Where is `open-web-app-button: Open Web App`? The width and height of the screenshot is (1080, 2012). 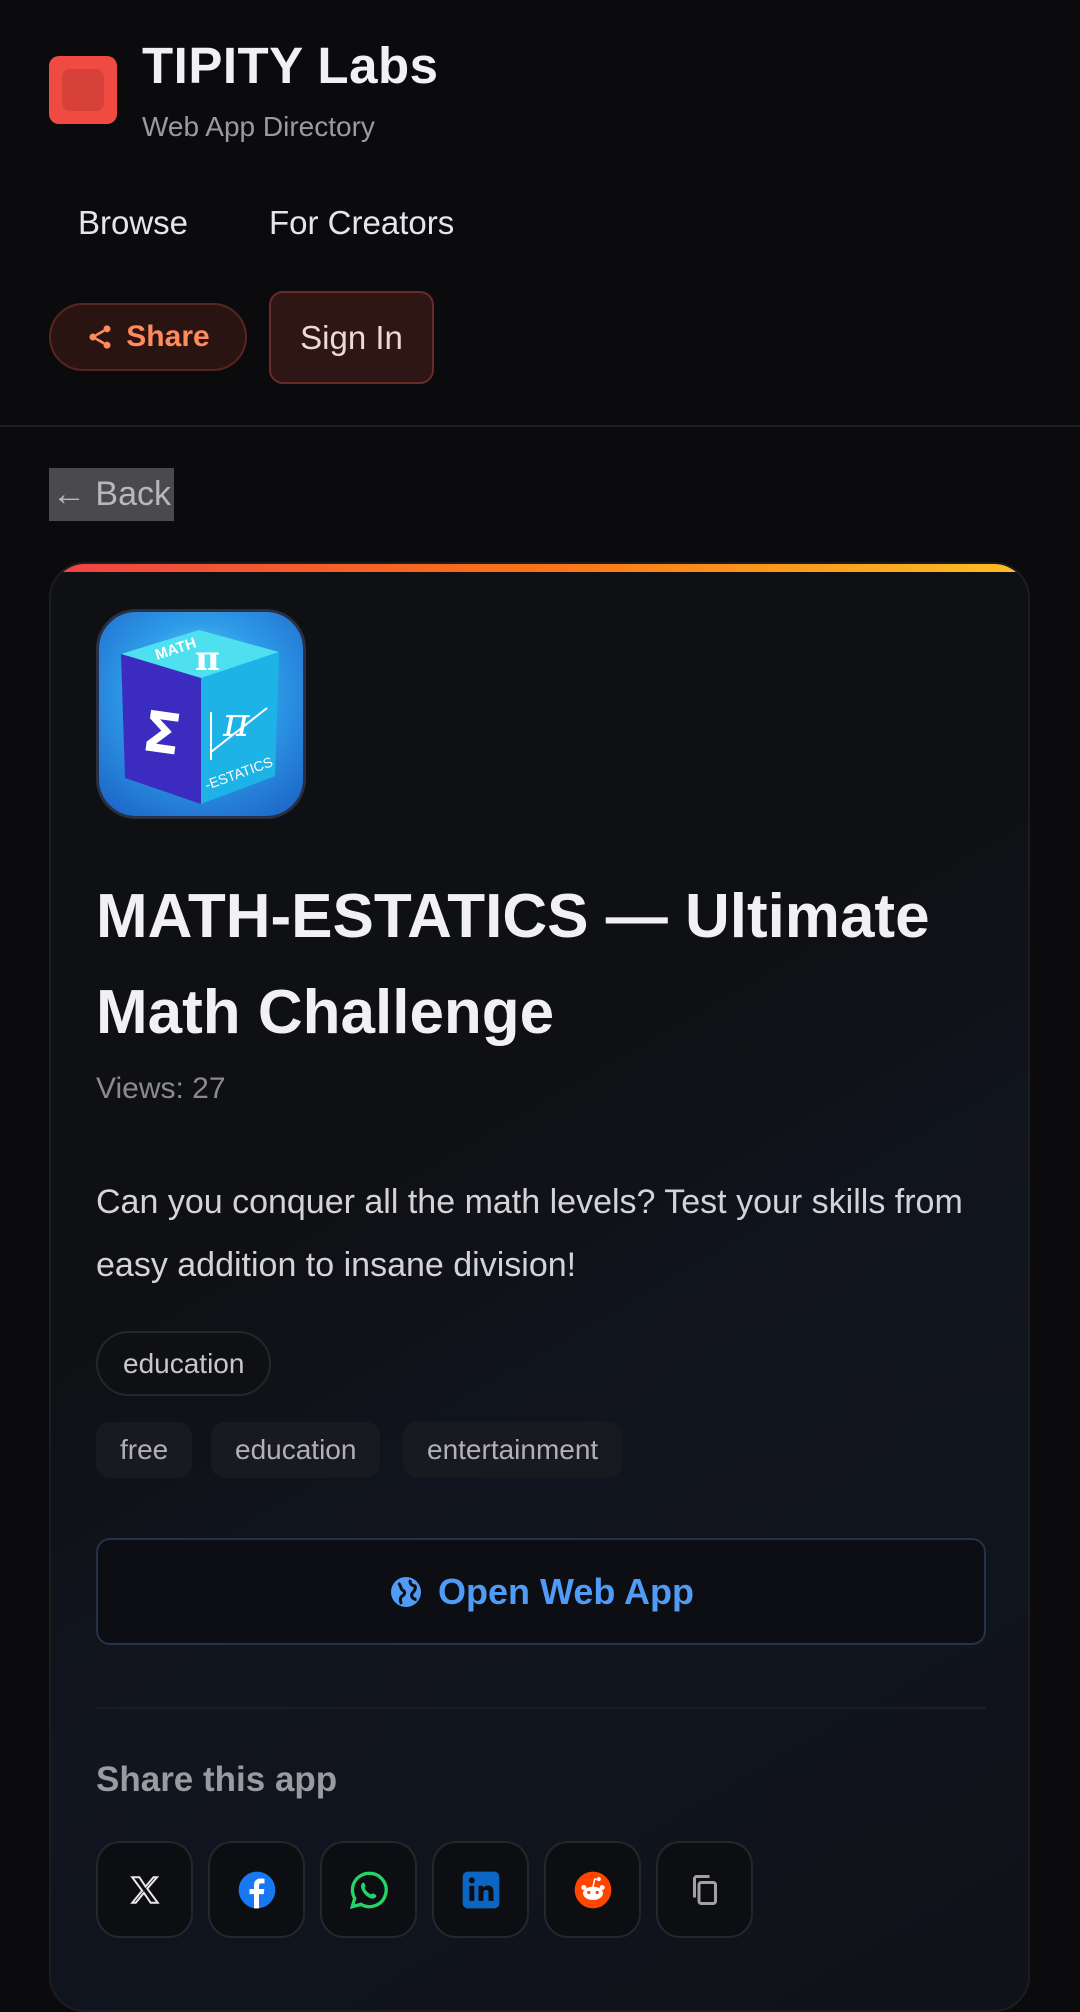
open-web-app-button: Open Web App is located at coordinates (541, 1591).